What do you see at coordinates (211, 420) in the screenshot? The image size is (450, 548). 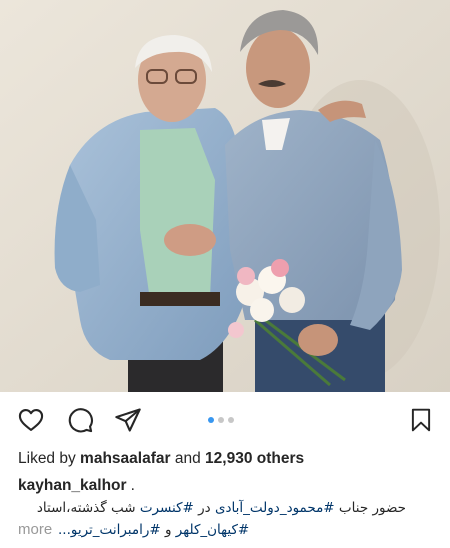 I see `carousel-dot-active` at bounding box center [211, 420].